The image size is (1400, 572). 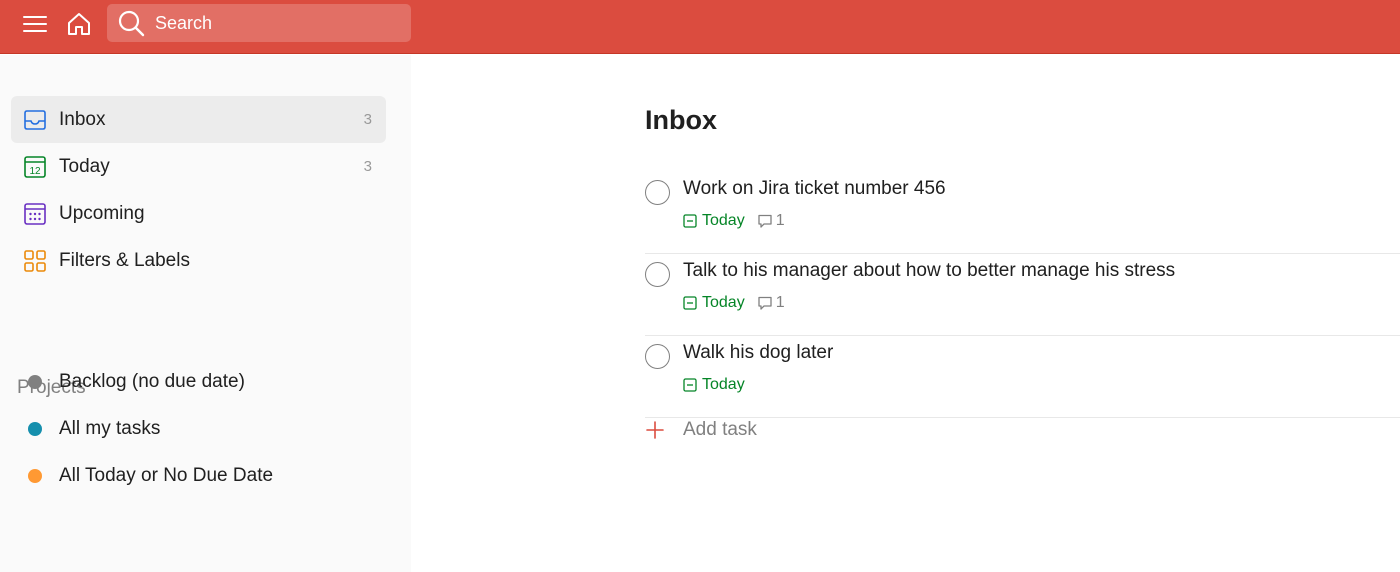 I want to click on calendar-today-icon: 12, so click(x=35, y=167).